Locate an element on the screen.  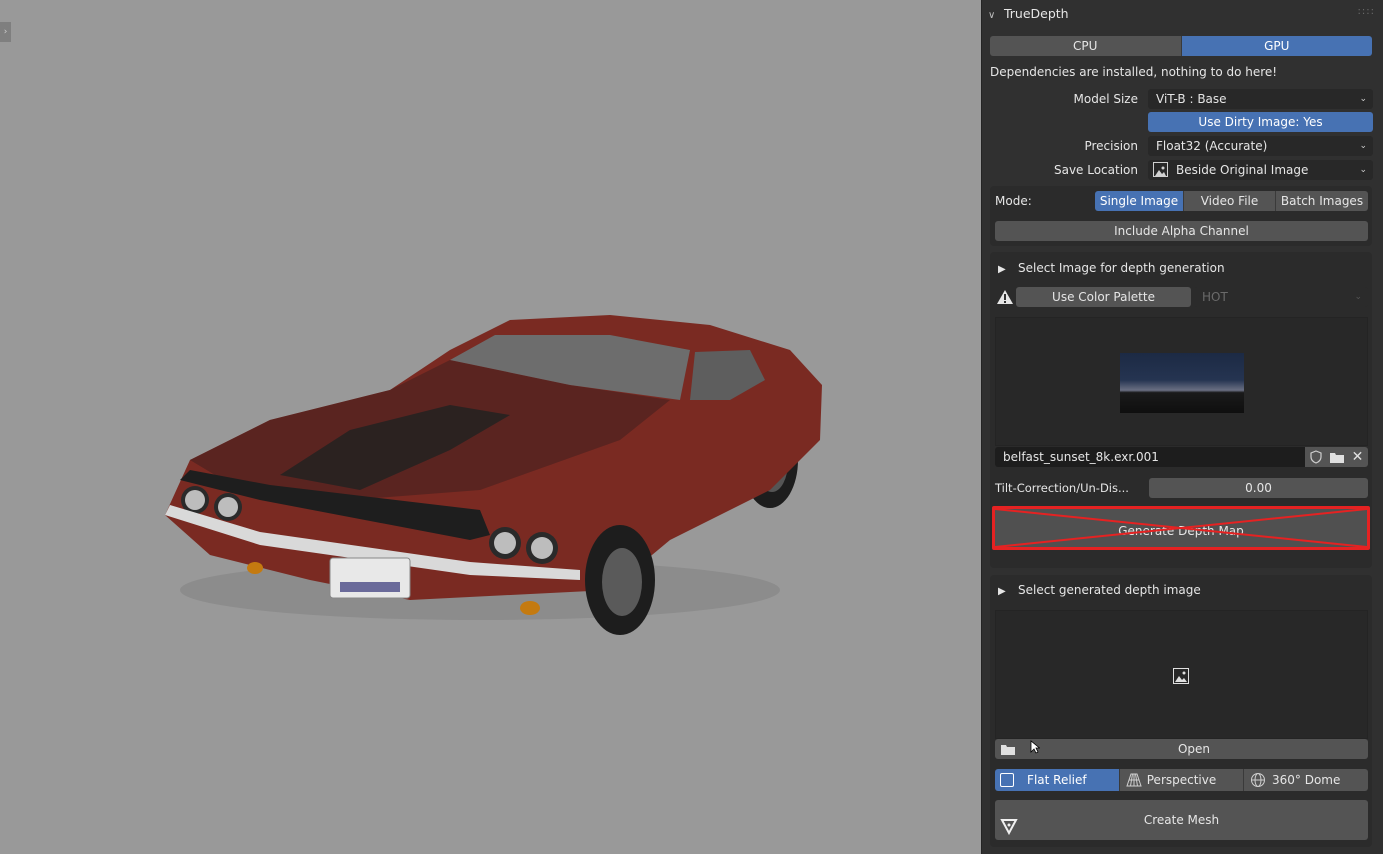
create-mesh-label: Create Mesh is located at coordinates (1181, 820).